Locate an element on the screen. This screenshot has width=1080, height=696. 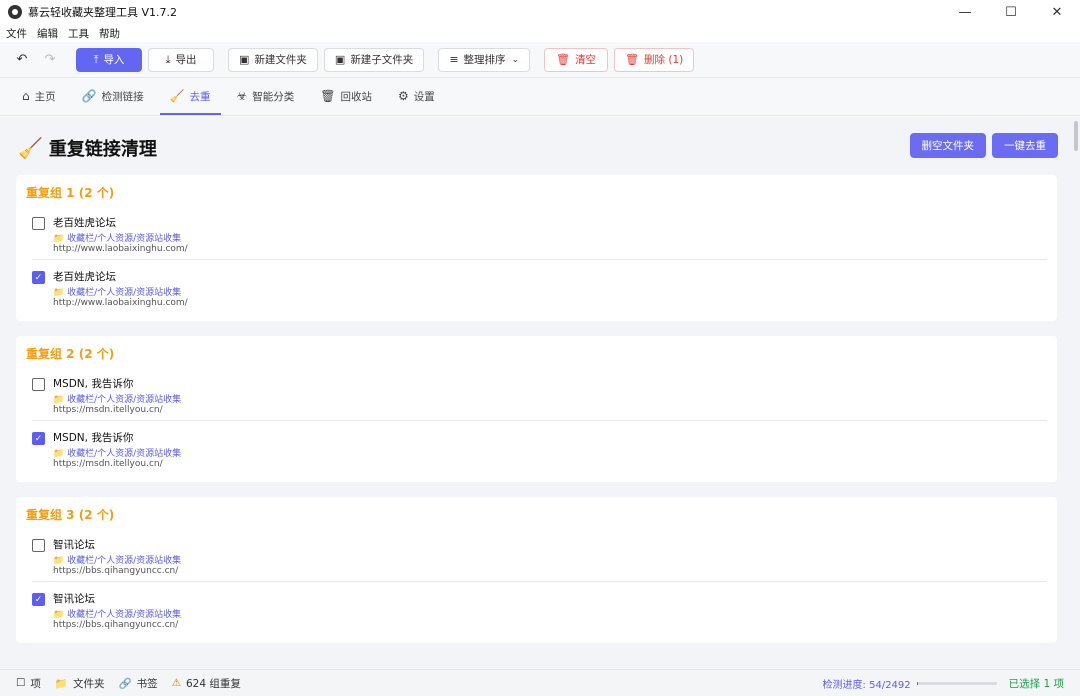
clear-button: 🗑 清空 is located at coordinates (576, 59).